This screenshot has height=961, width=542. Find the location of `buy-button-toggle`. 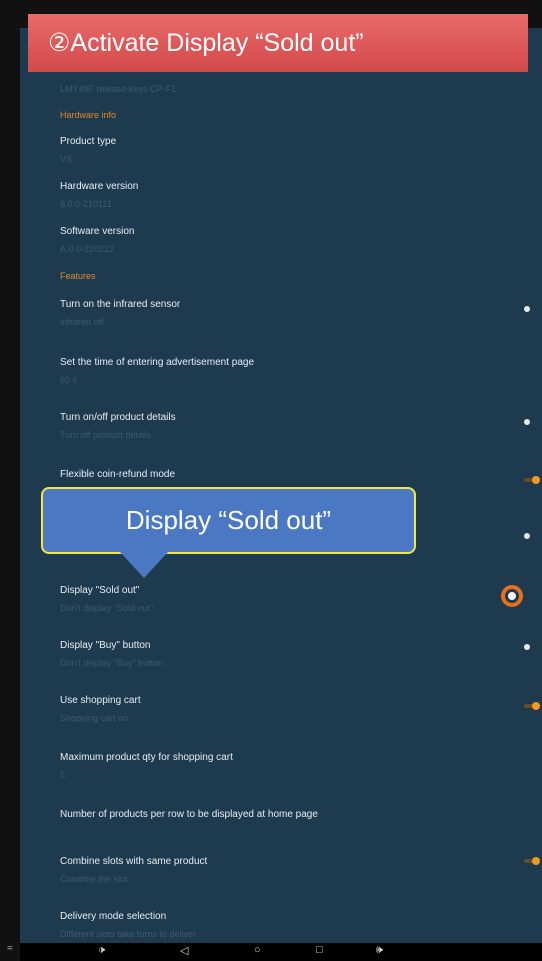

buy-button-toggle is located at coordinates (527, 647).